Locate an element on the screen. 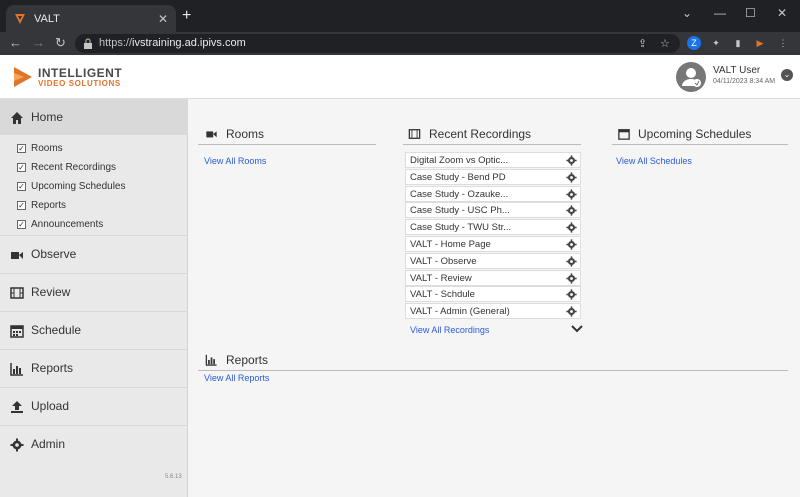 This screenshot has width=800, height=497. recording-title: VALT - Home Page is located at coordinates (450, 244).